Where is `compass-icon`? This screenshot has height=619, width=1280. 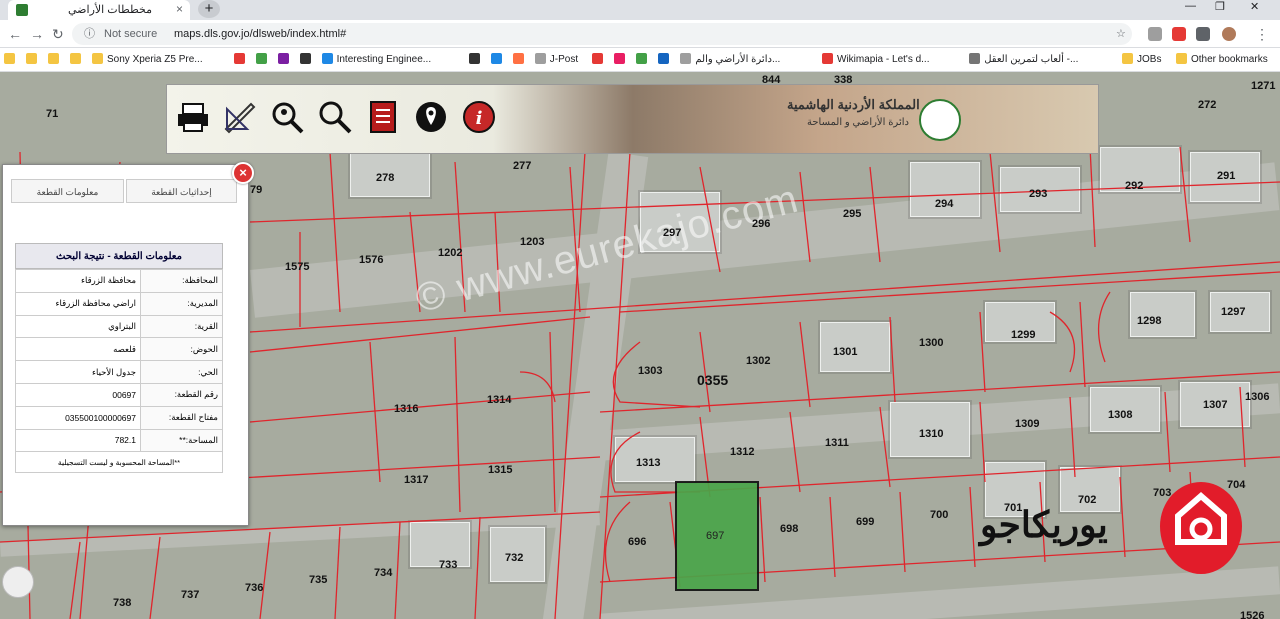 compass-icon is located at coordinates (18, 582).